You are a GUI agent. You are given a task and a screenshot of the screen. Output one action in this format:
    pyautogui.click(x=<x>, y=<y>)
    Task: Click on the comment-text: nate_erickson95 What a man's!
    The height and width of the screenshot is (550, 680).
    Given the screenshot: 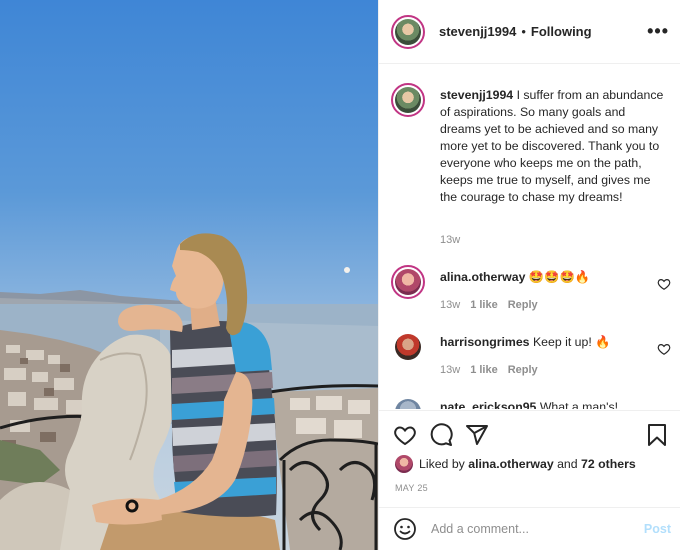 What is the action you would take?
    pyautogui.click(x=540, y=404)
    